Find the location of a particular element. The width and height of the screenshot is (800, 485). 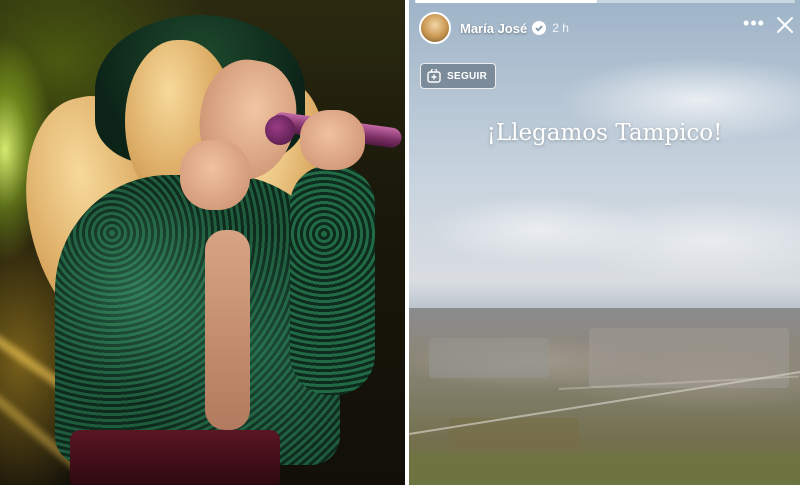

close-icon is located at coordinates (785, 25).